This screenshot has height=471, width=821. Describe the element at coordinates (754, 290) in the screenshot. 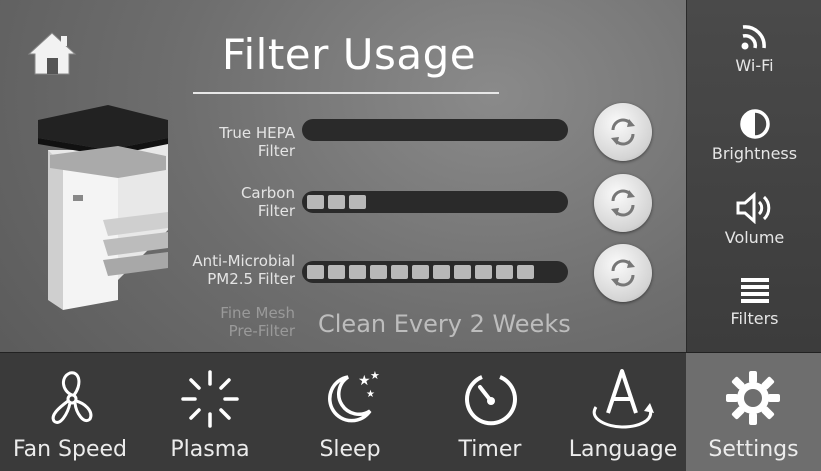

I see `filters-icon` at that location.